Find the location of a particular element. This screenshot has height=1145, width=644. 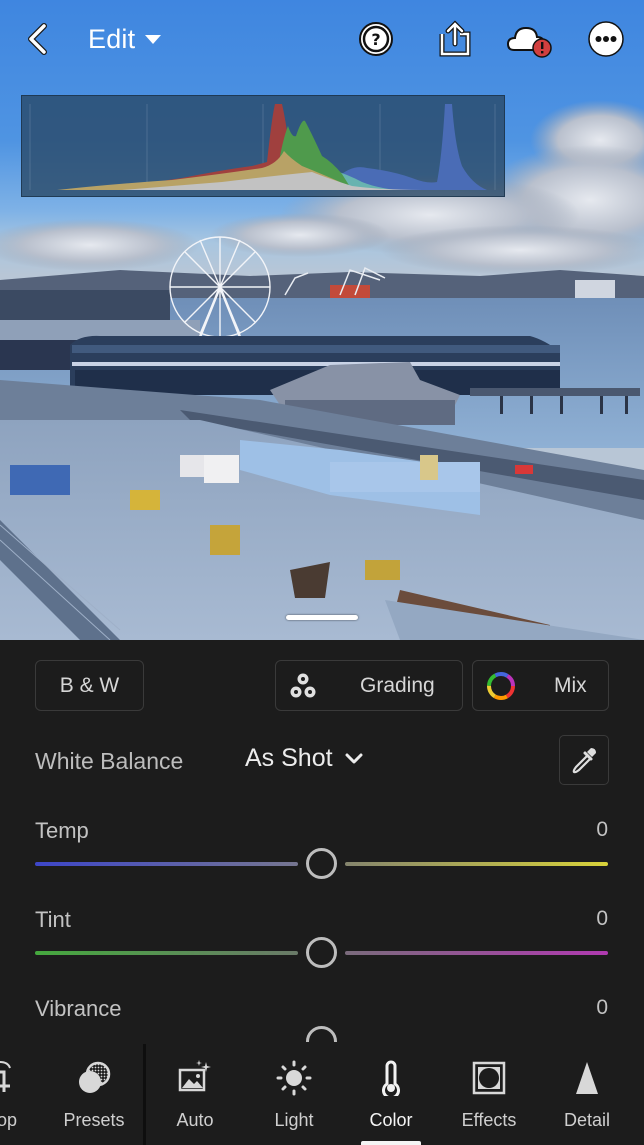

more-icon is located at coordinates (606, 39).